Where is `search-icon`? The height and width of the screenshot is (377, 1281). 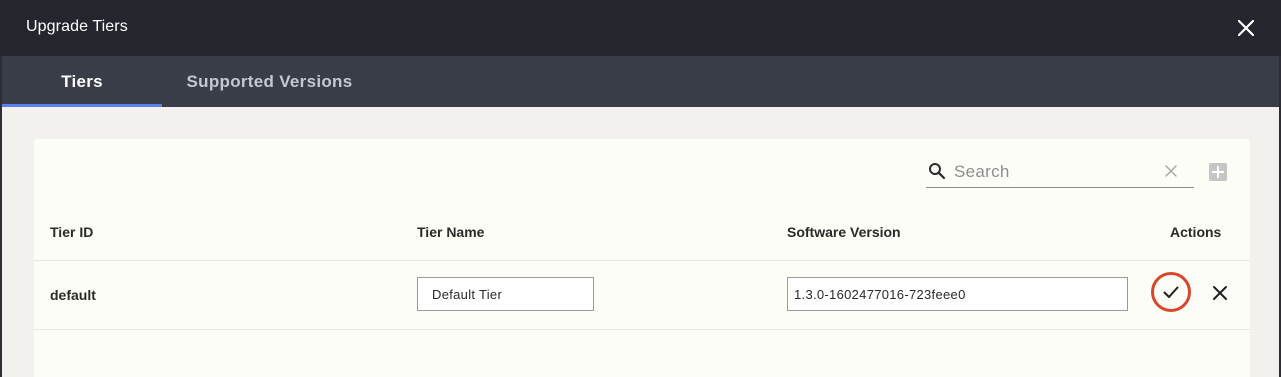
search-icon is located at coordinates (937, 171).